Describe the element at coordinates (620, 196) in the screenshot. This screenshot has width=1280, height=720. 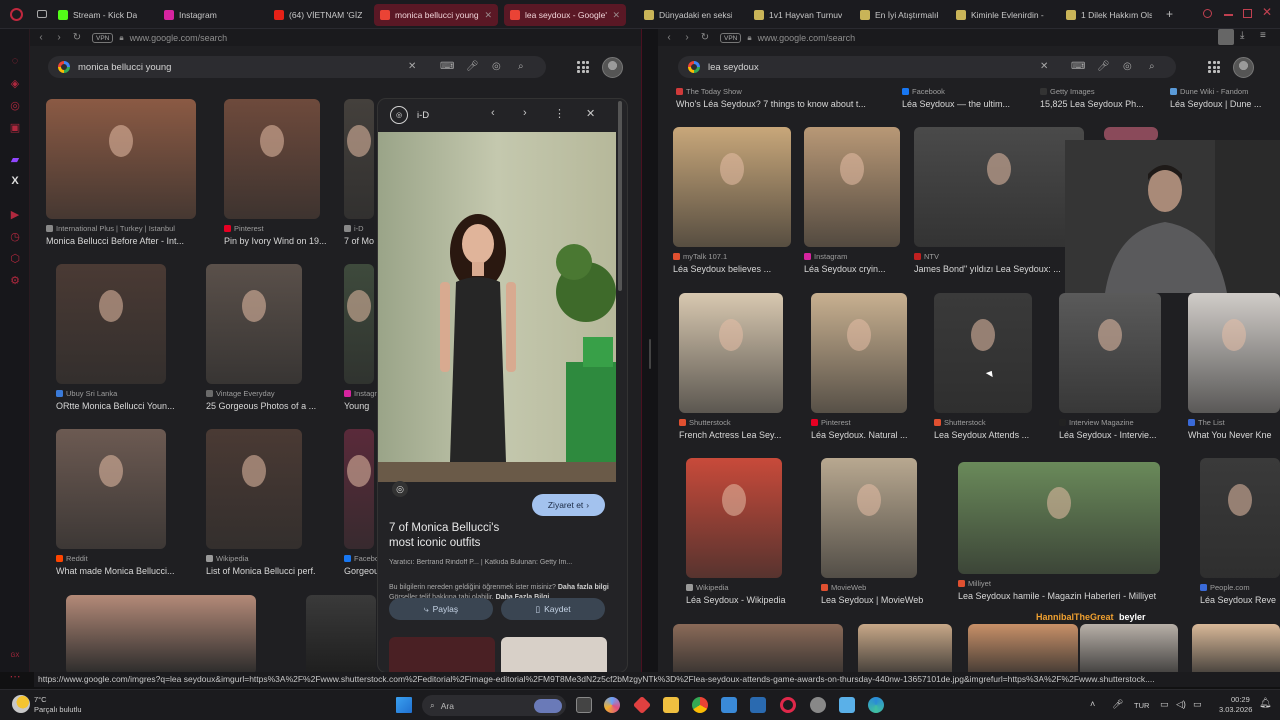
I see `preview-scrollbar` at that location.